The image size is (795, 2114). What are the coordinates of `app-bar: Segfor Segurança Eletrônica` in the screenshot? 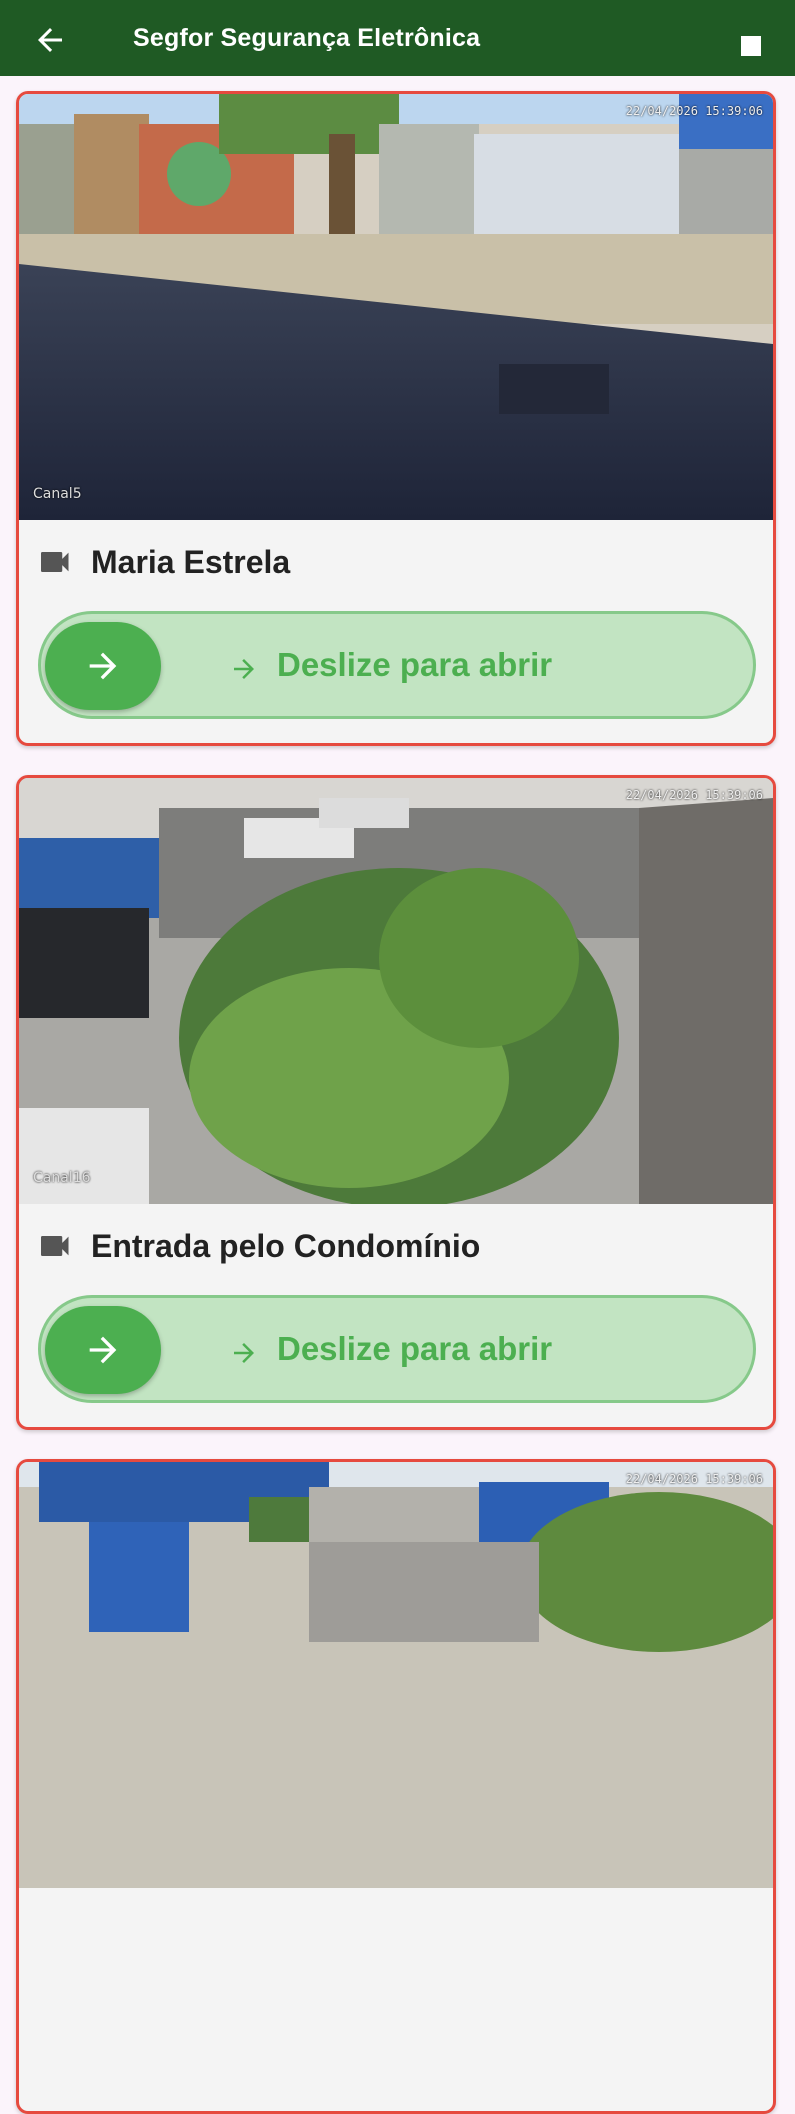 It's located at (397, 38).